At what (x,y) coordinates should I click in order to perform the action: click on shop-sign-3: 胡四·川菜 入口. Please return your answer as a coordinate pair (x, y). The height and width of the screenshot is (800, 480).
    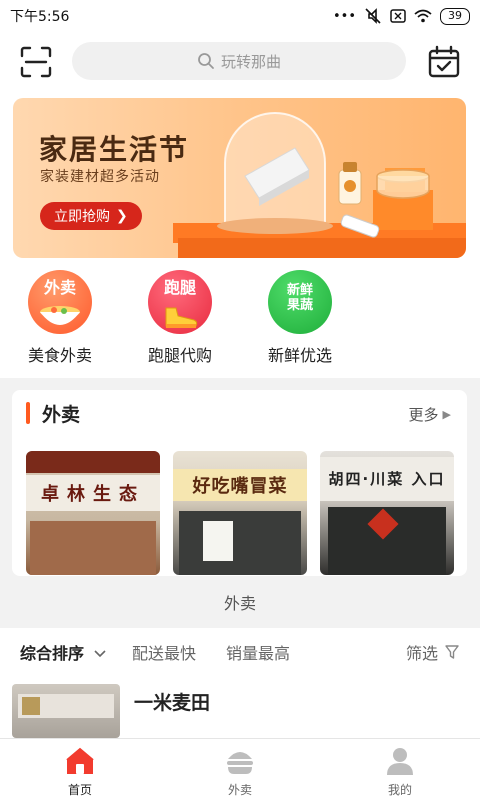
    Looking at the image, I should click on (387, 479).